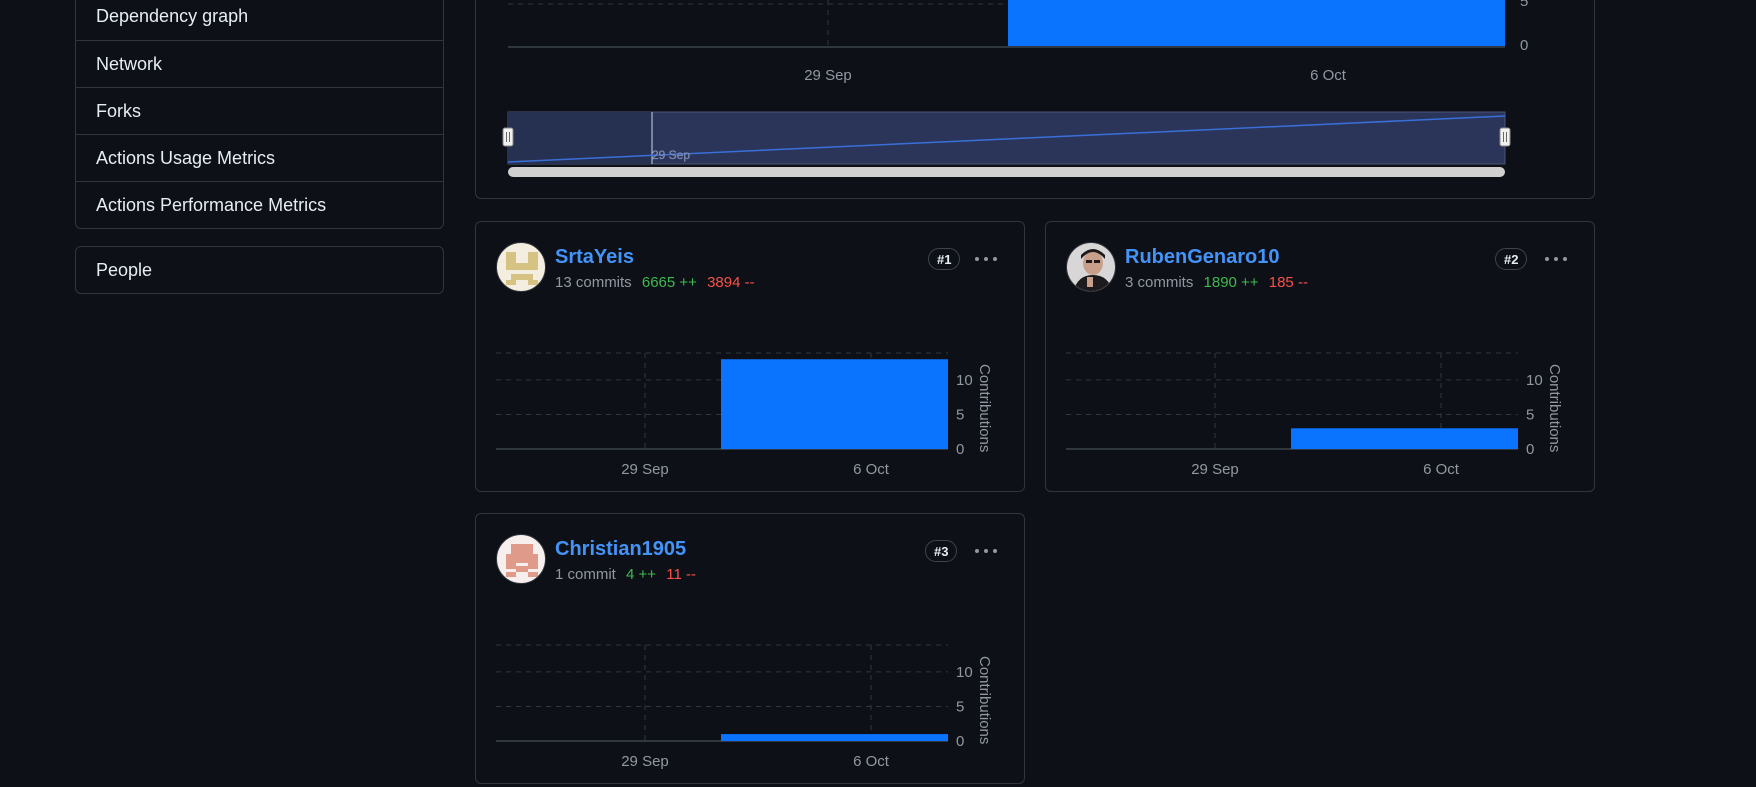 The width and height of the screenshot is (1756, 787). Describe the element at coordinates (941, 551) in the screenshot. I see `rank-badge: #3` at that location.